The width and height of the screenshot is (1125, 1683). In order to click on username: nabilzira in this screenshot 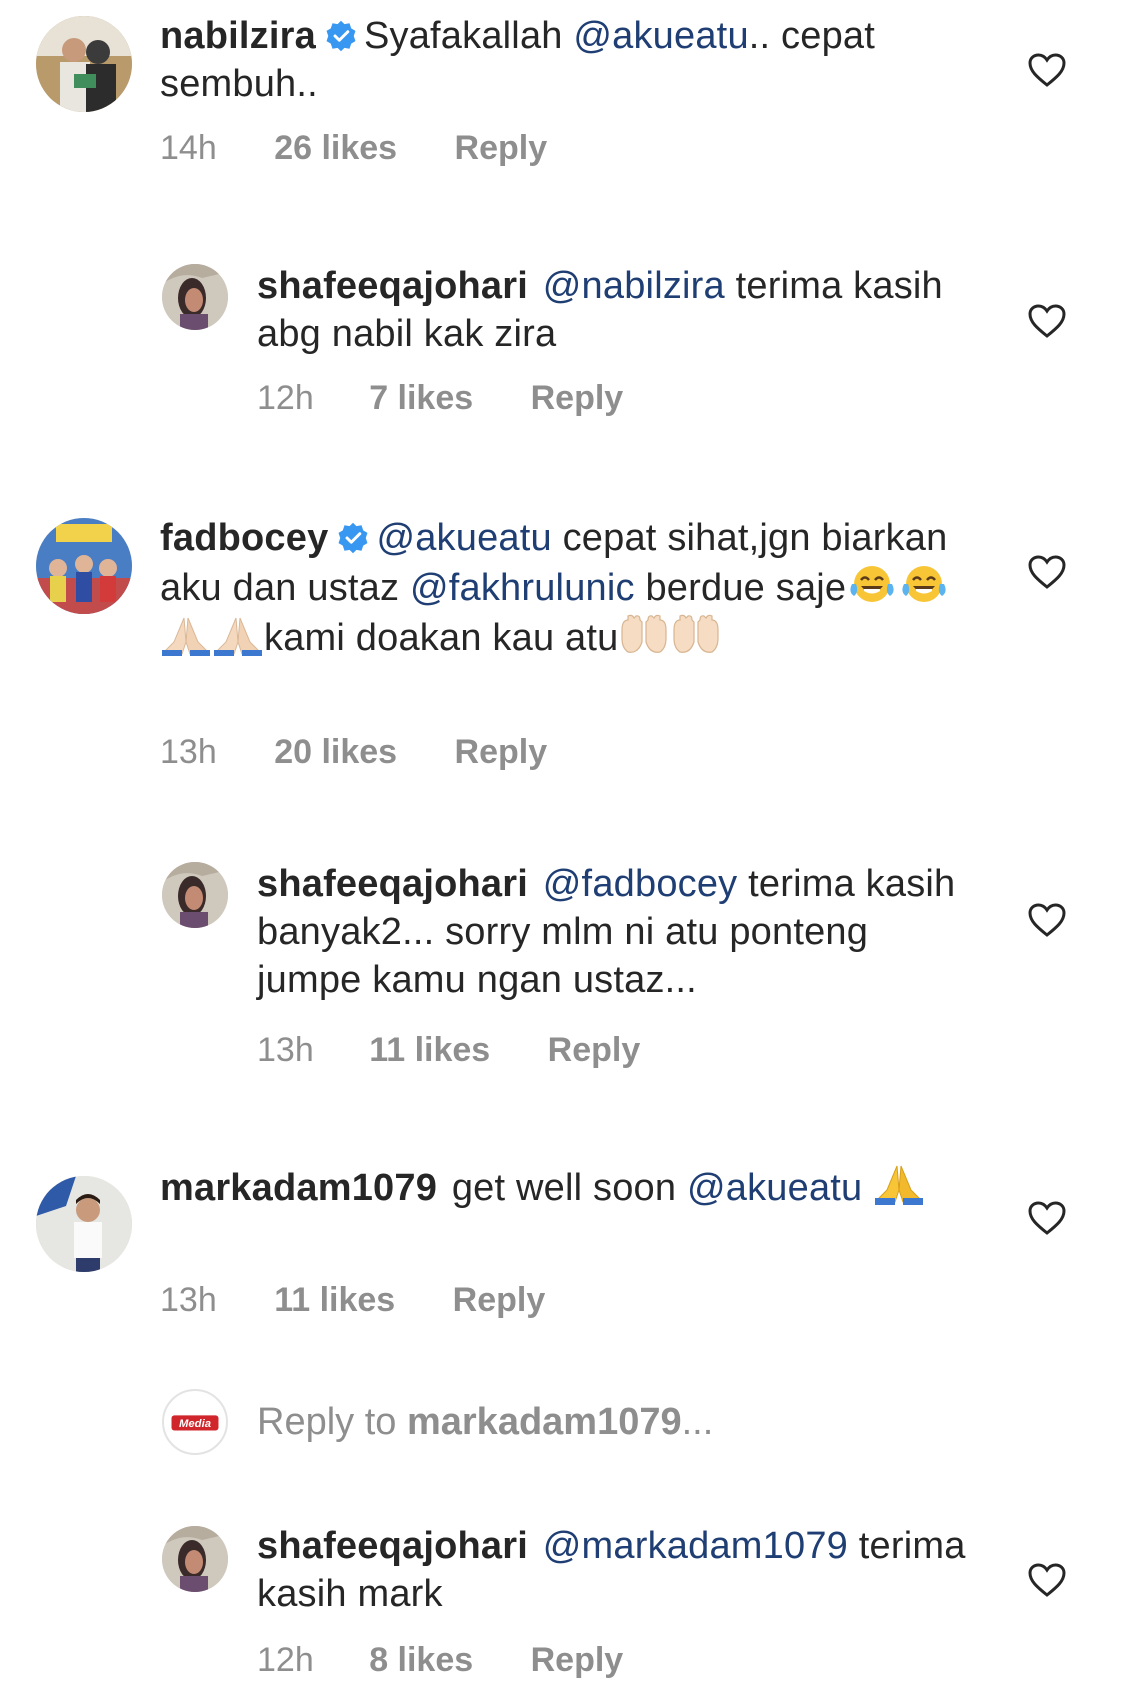, I will do `click(238, 36)`.